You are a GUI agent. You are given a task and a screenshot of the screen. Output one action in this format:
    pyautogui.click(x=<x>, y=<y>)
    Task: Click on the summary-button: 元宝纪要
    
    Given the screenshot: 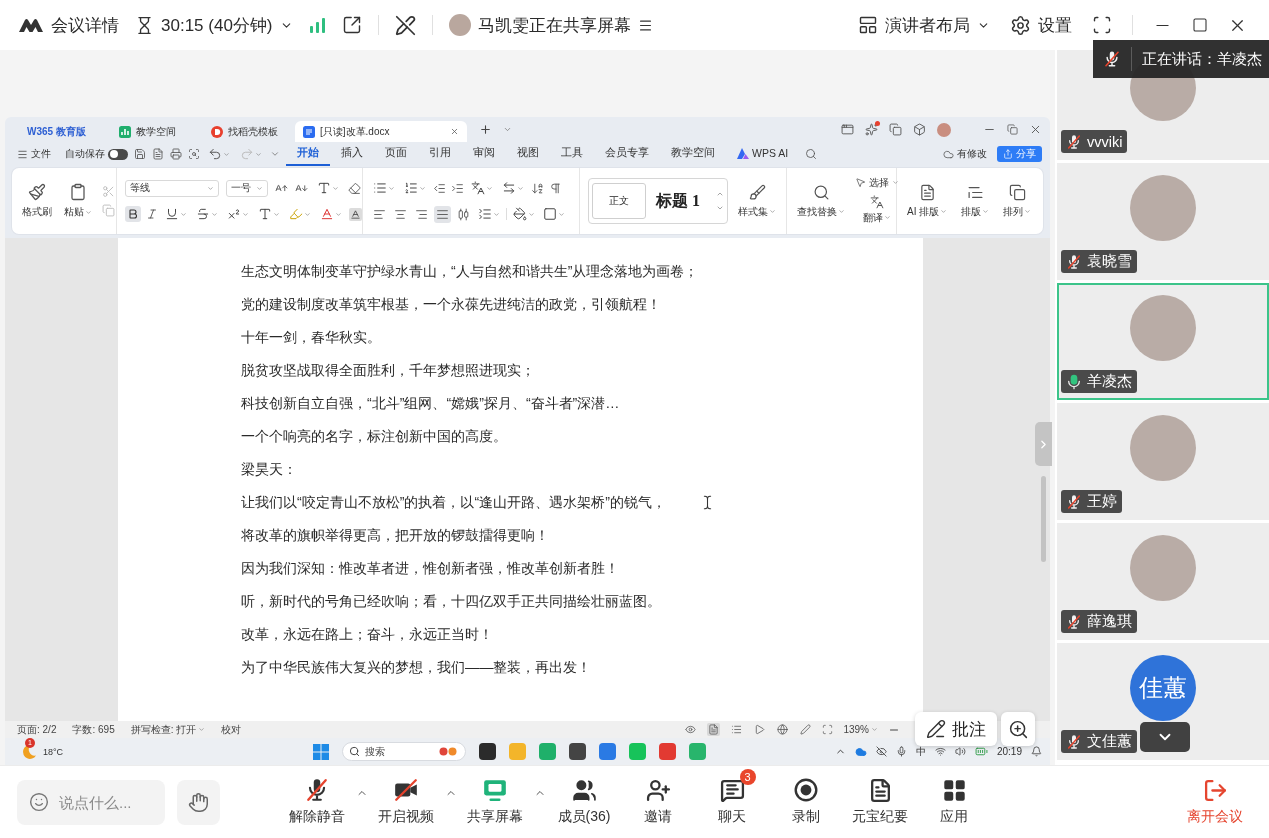 What is the action you would take?
    pyautogui.click(x=880, y=797)
    